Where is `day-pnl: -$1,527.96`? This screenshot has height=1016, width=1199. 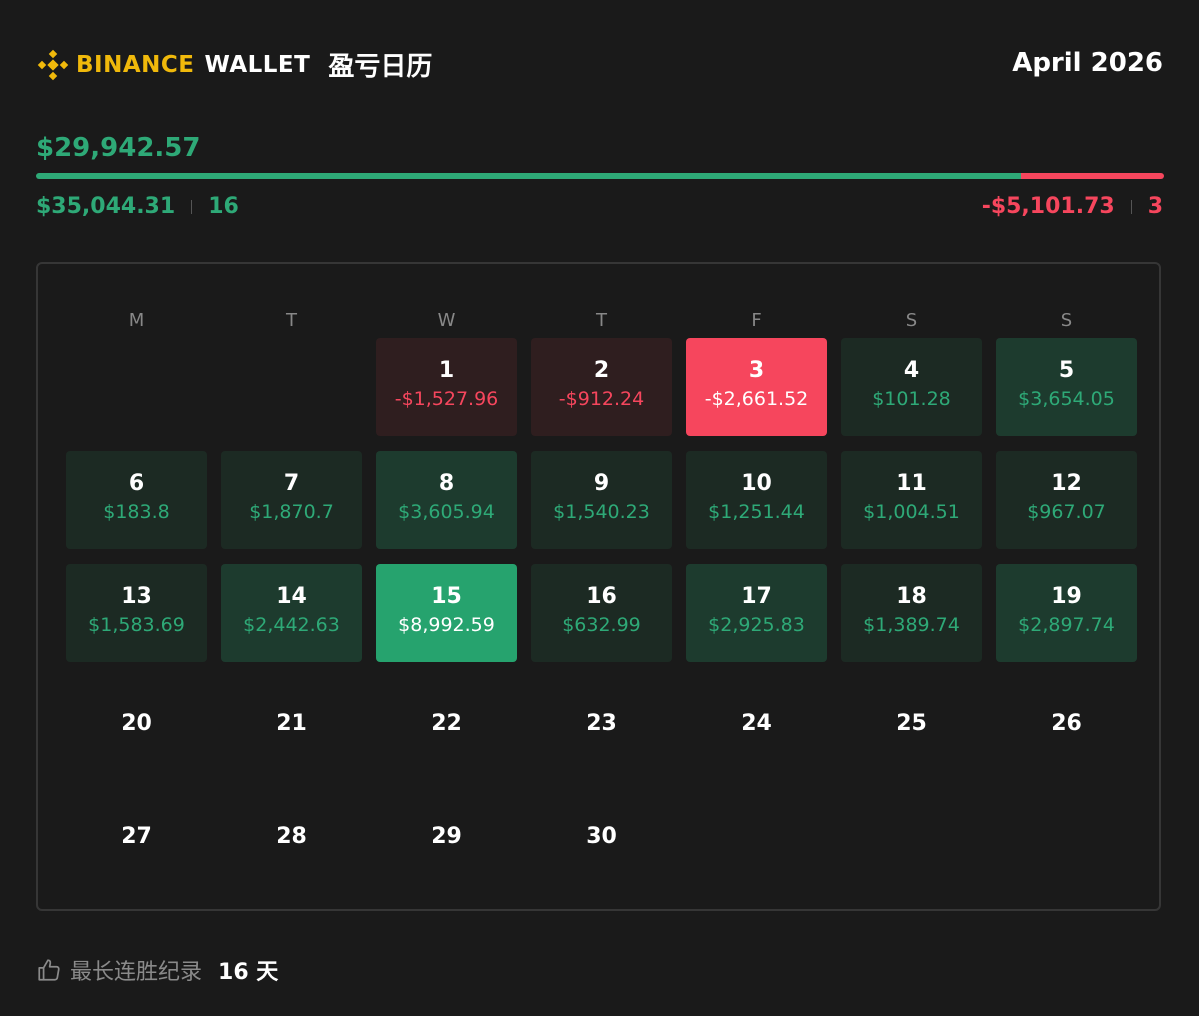 day-pnl: -$1,527.96 is located at coordinates (446, 399).